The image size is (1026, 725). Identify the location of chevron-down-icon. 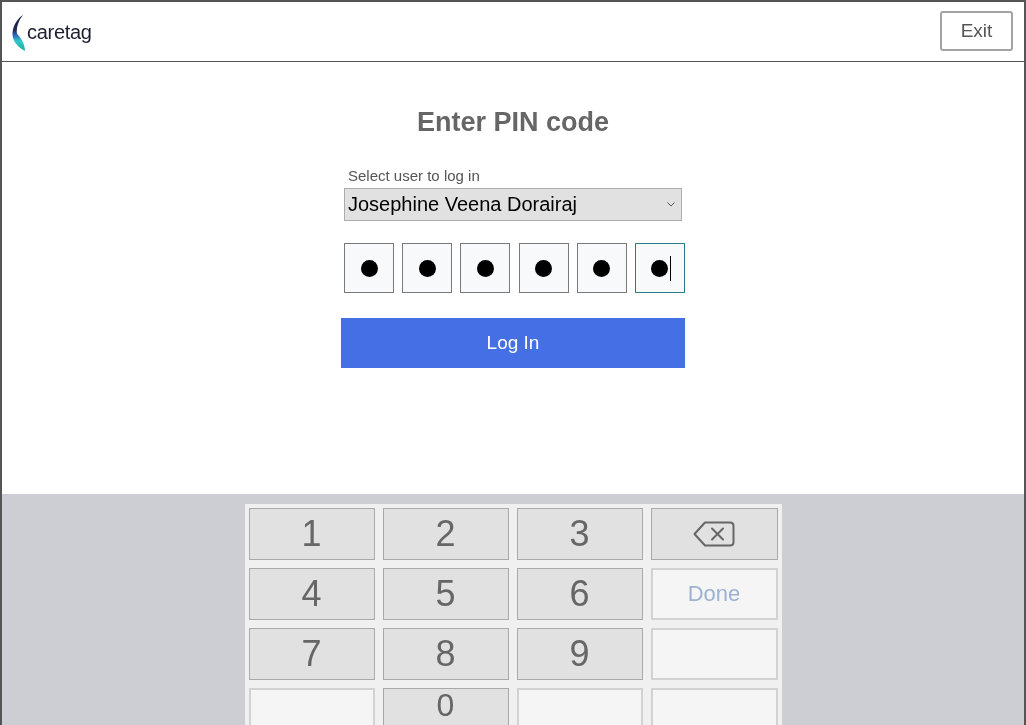
(671, 204).